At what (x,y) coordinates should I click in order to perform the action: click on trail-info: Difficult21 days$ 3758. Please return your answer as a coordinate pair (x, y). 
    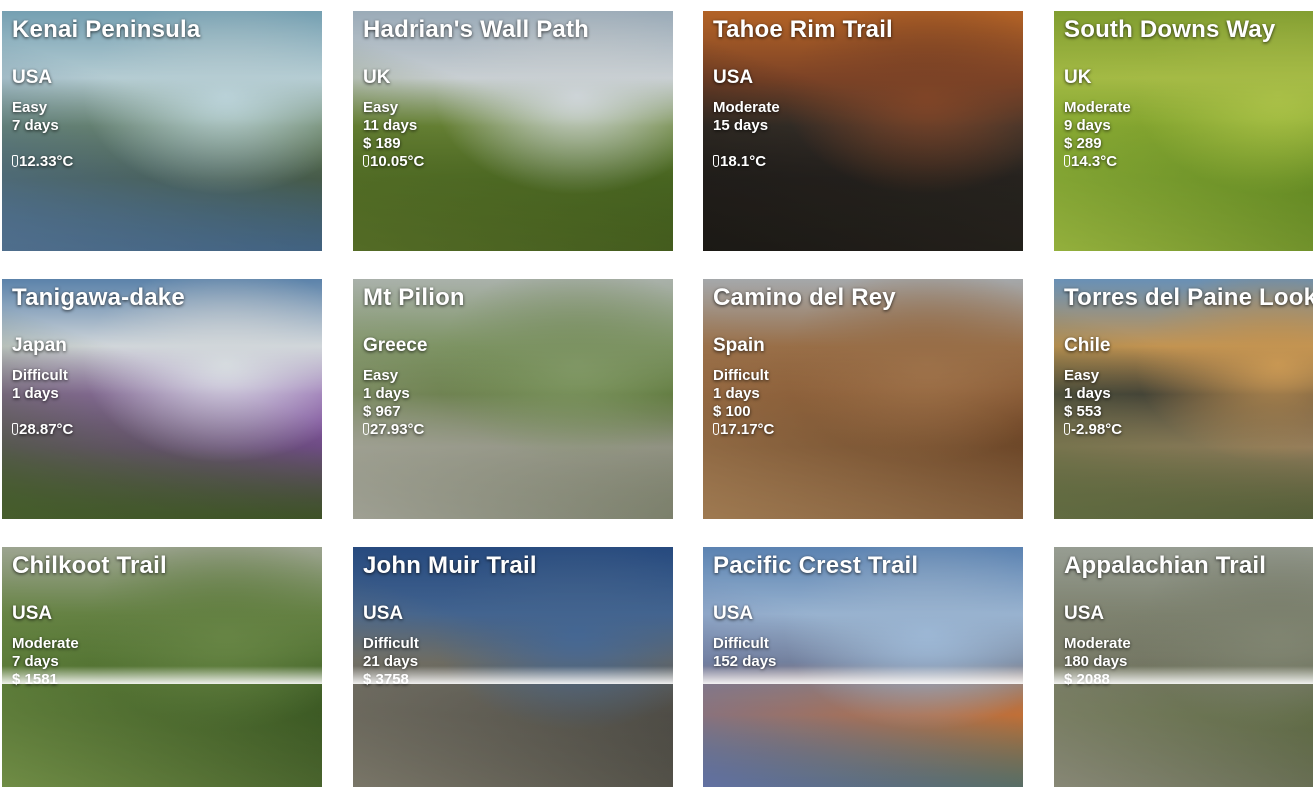
    Looking at the image, I should click on (391, 671).